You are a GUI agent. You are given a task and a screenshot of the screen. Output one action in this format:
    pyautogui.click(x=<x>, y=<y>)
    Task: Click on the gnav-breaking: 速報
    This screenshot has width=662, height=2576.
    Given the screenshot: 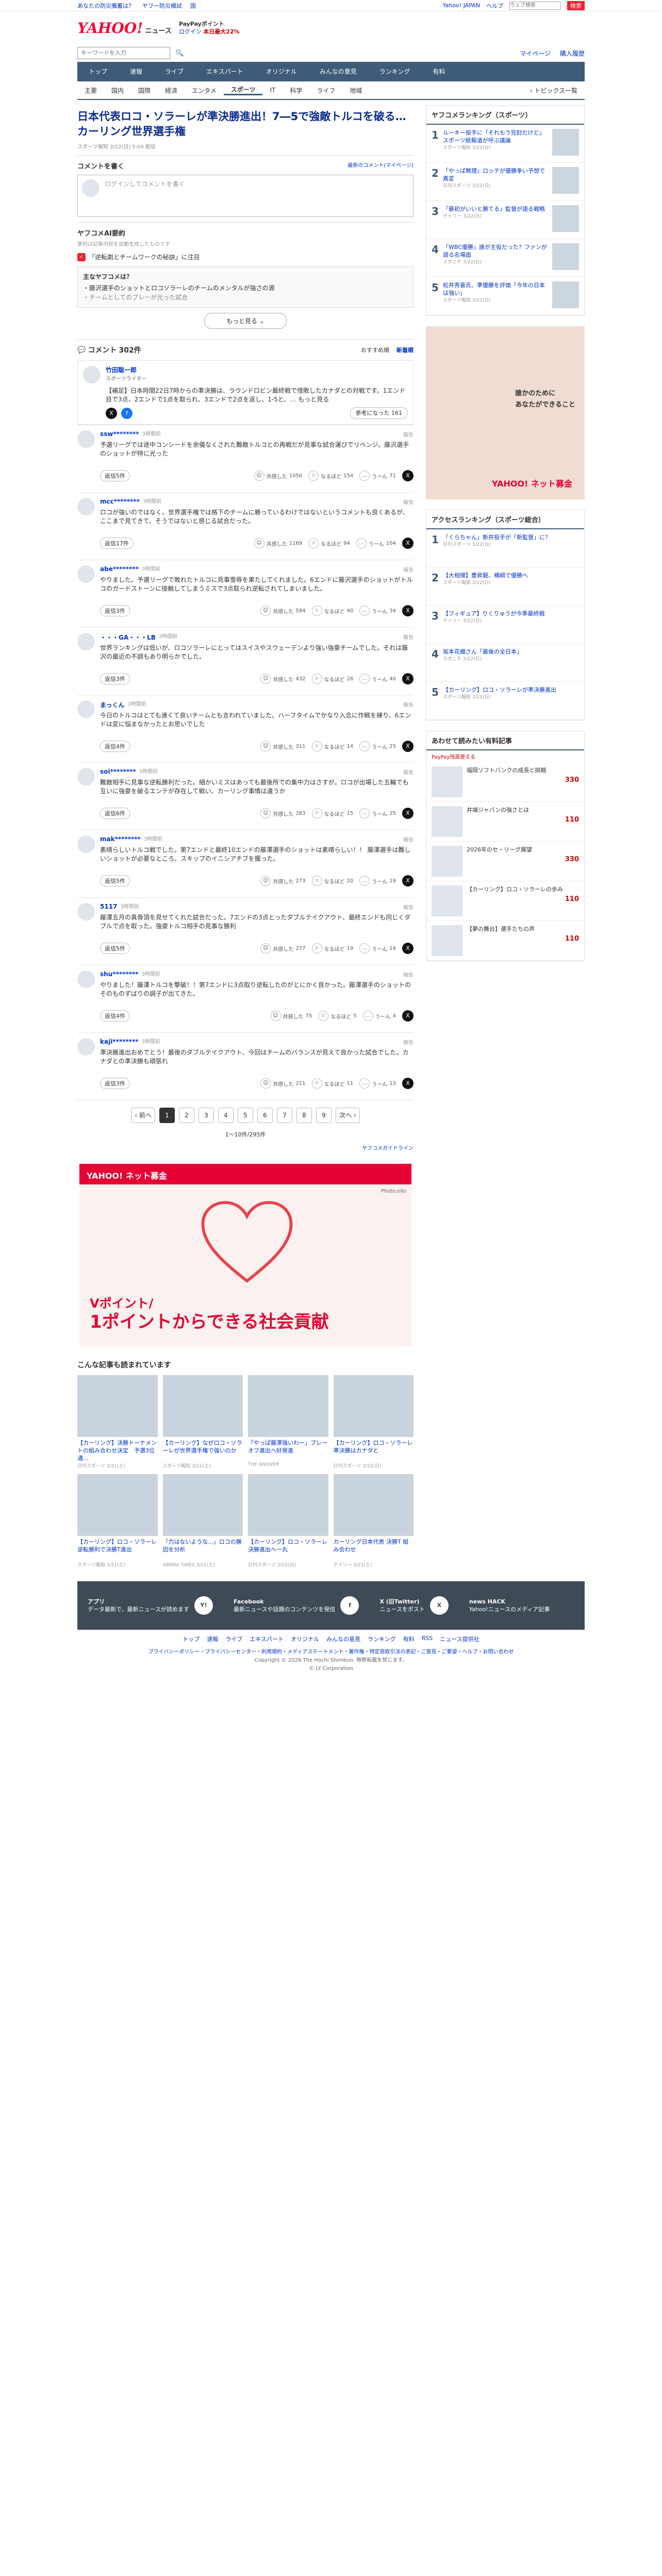 What is the action you would take?
    pyautogui.click(x=136, y=71)
    